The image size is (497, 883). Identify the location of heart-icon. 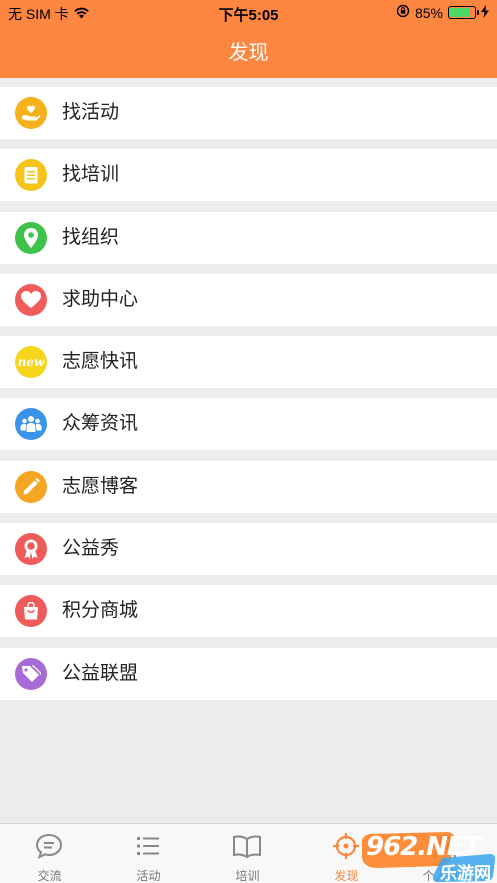
(31, 300).